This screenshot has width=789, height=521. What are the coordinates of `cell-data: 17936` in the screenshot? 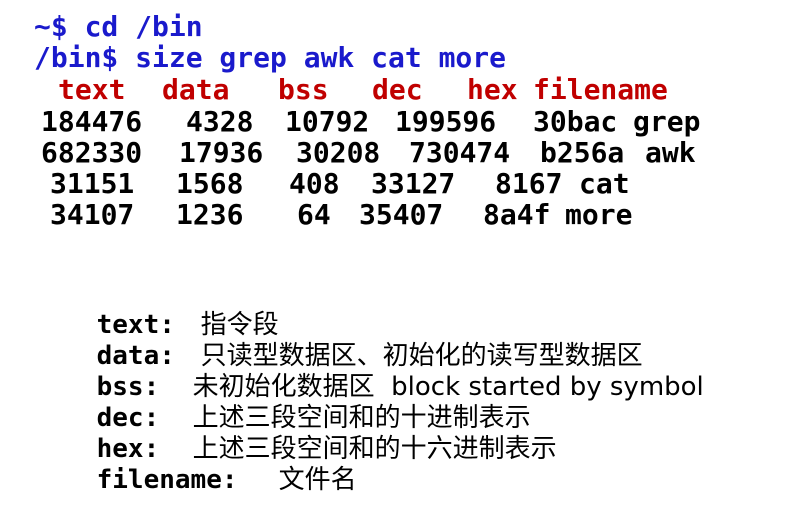 It's located at (221, 152).